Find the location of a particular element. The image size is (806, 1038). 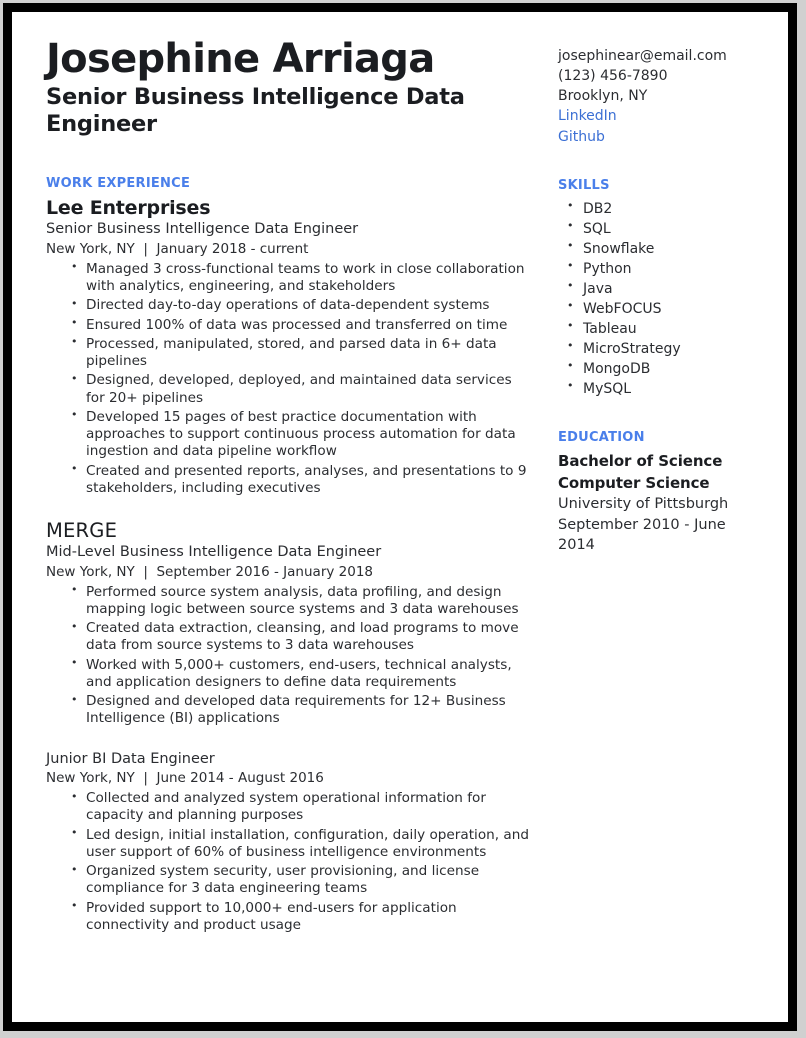

linkedin-link: LinkedIn is located at coordinates (662, 116).